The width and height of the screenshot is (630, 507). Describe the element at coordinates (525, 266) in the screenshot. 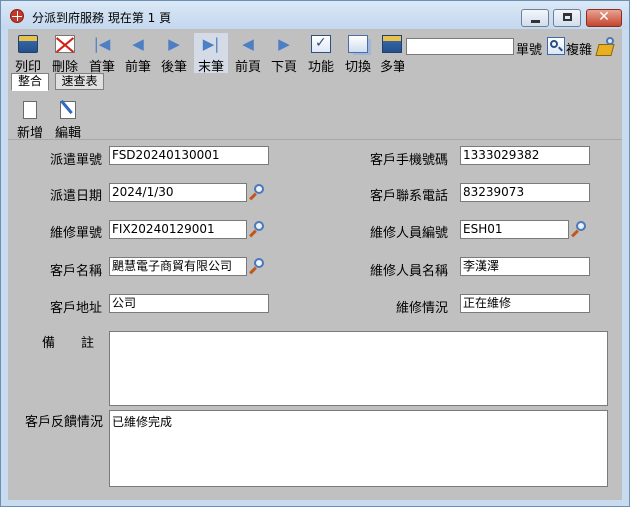

I see `technician-name-field: 李漢澤` at that location.